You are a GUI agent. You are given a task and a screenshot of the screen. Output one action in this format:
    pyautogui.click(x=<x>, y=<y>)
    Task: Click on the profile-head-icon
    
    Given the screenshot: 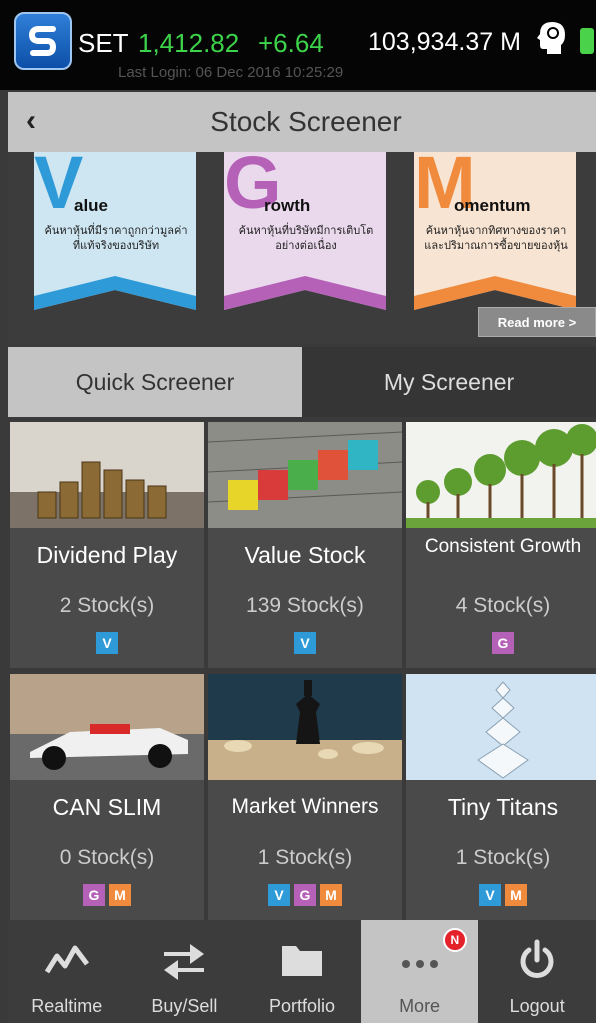 What is the action you would take?
    pyautogui.click(x=552, y=38)
    